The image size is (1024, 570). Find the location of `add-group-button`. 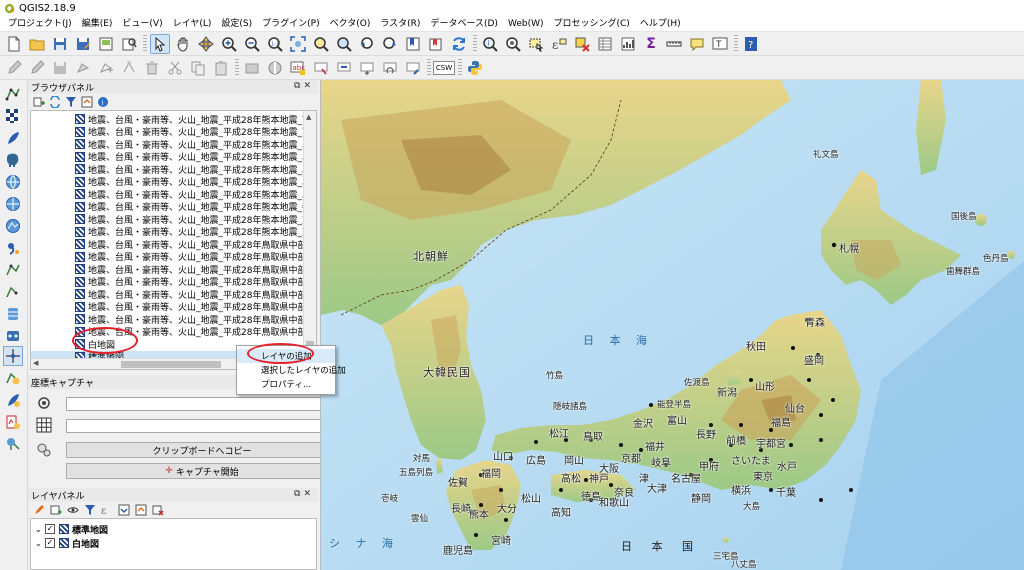

add-group-button is located at coordinates (56, 510).